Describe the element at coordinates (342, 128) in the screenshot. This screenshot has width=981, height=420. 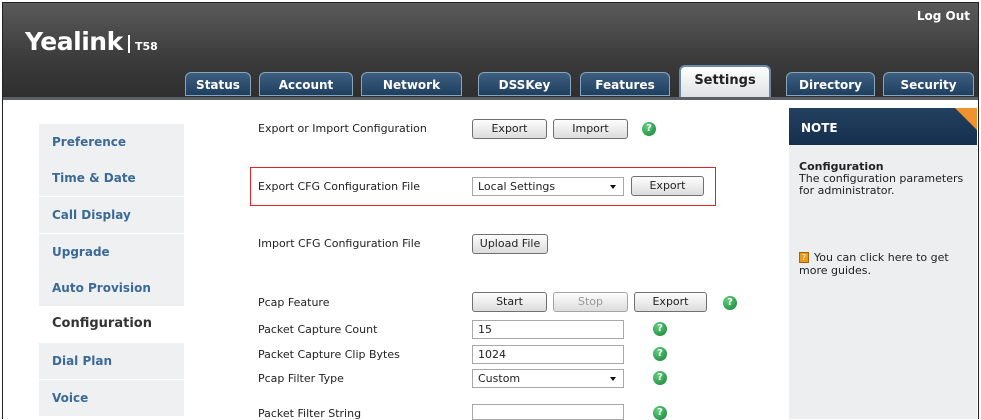
I see `export-import-label: Export or Import Configuration` at that location.